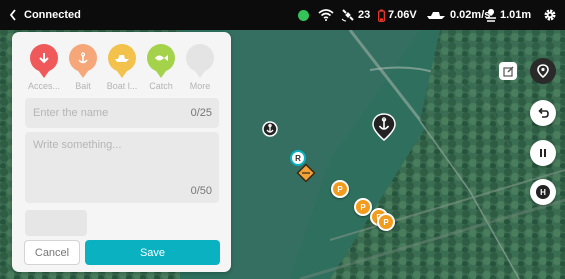 This screenshot has height=279, width=565. Describe the element at coordinates (83, 61) in the screenshot. I see `anchor-icon` at that location.